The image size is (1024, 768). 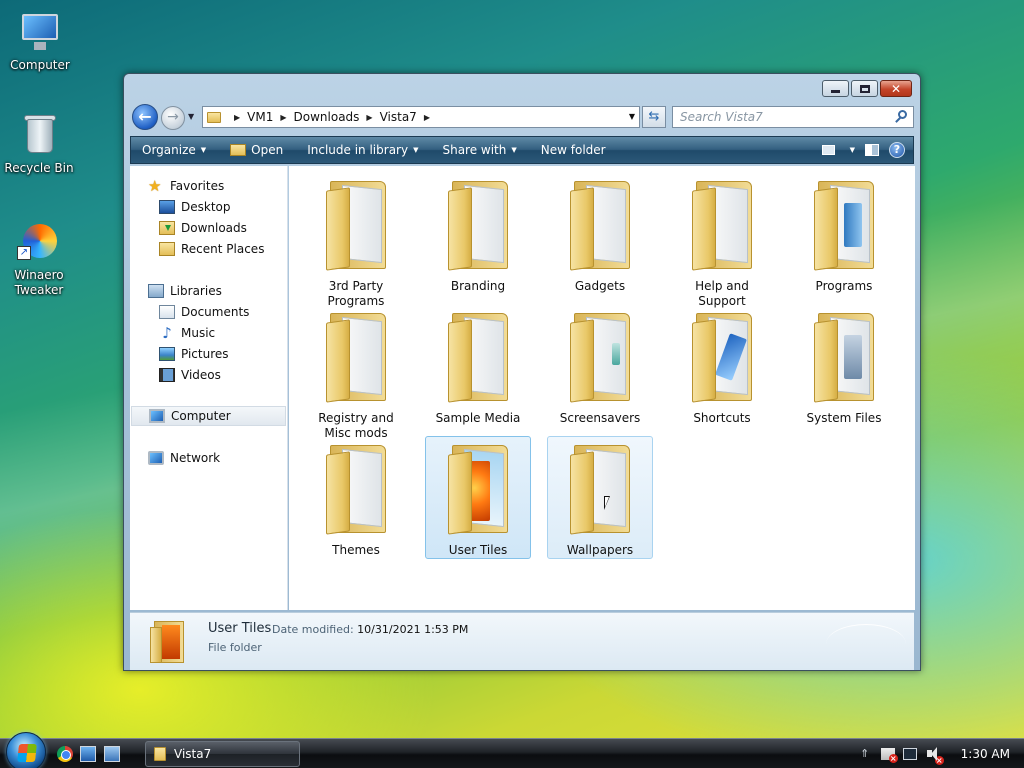 I want to click on open-label: Open, so click(x=267, y=150).